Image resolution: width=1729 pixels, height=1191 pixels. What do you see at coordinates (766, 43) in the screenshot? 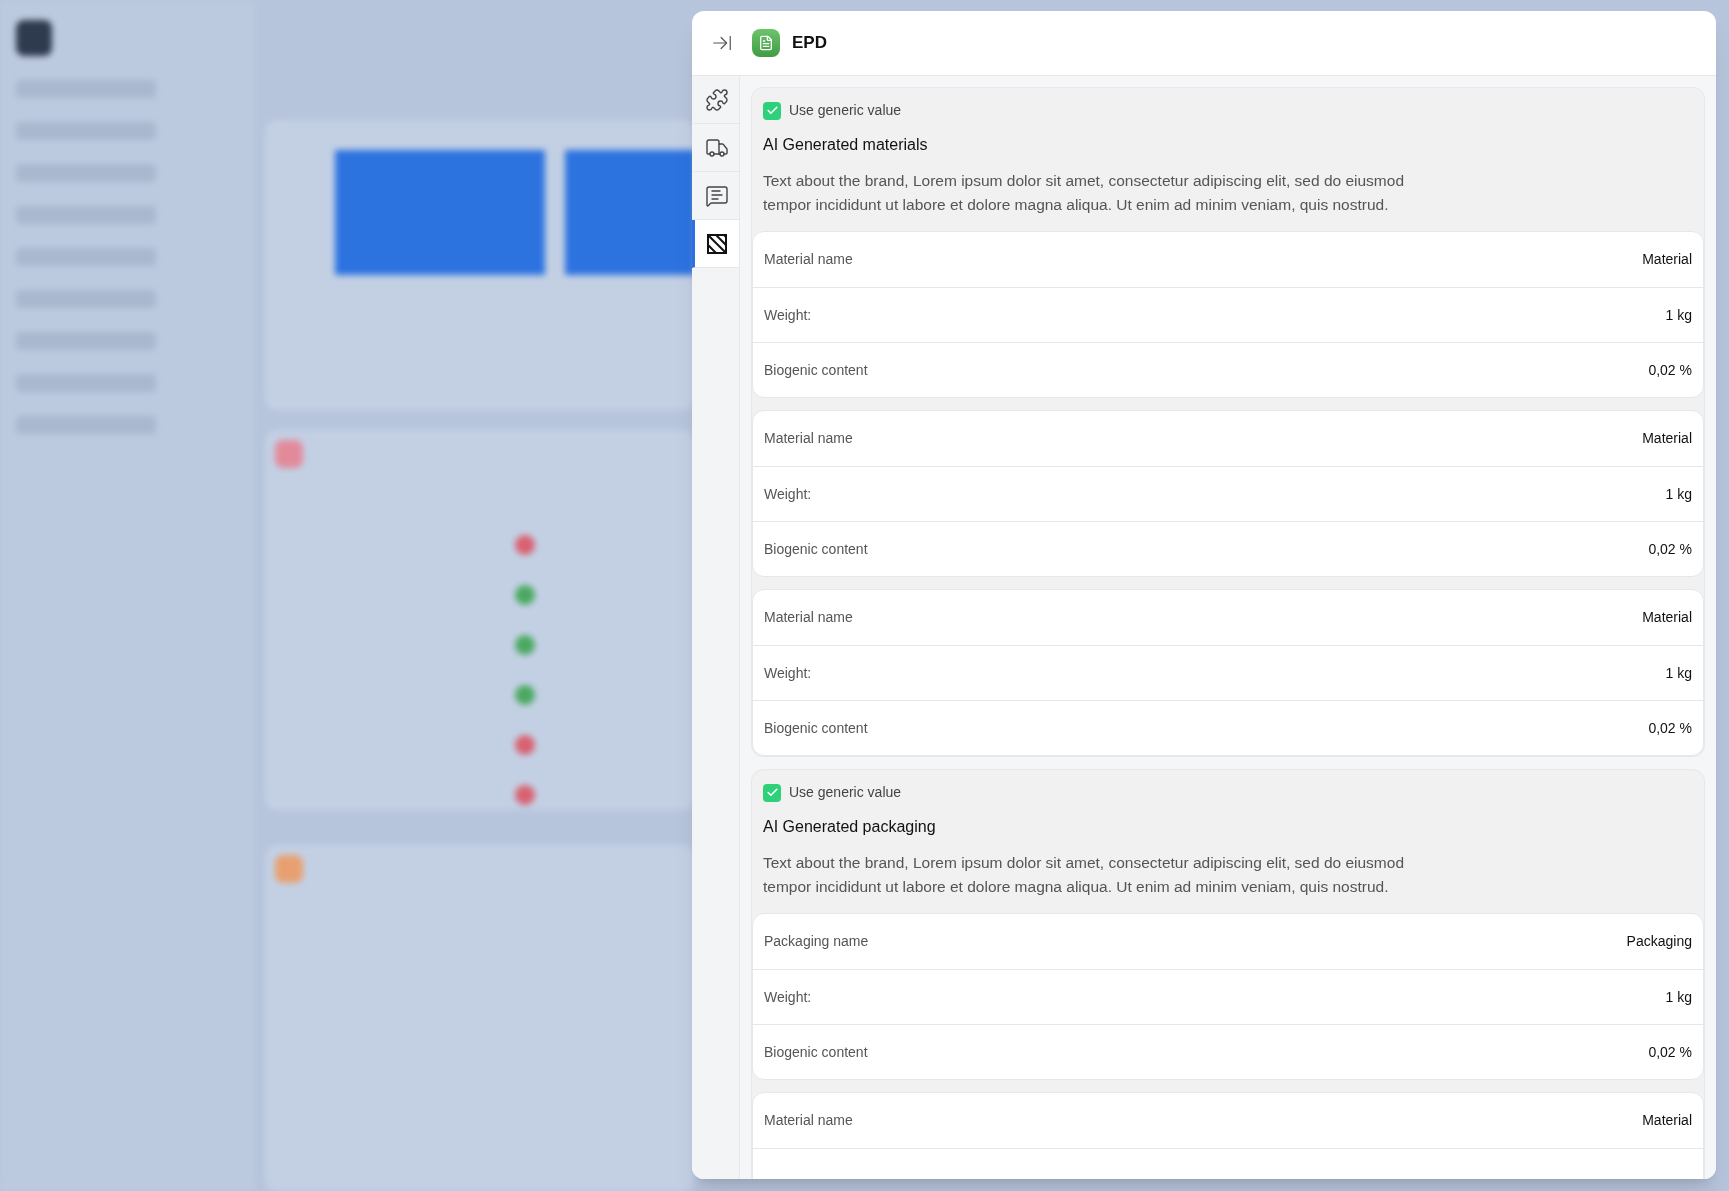
I see `document-icon` at bounding box center [766, 43].